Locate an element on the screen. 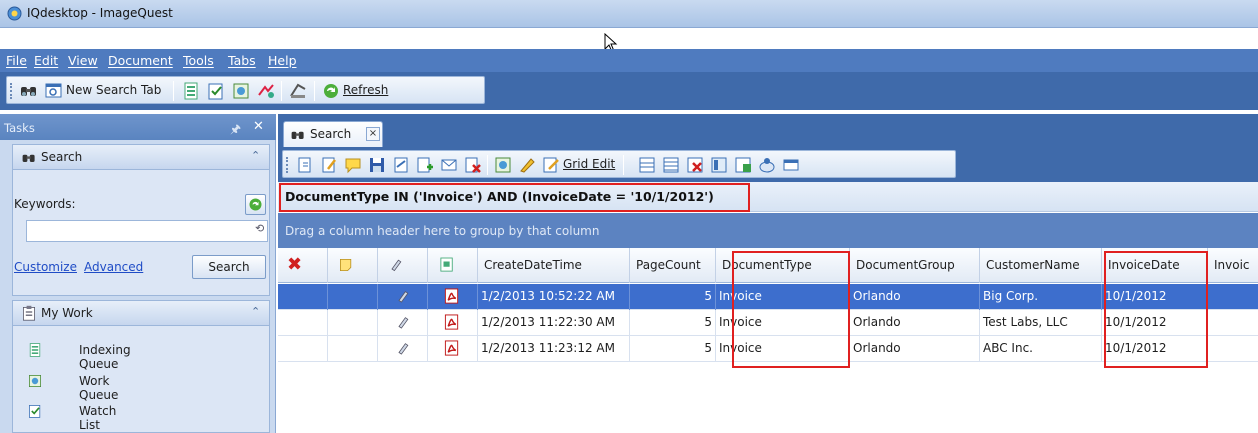  add-page-icon is located at coordinates (425, 165).